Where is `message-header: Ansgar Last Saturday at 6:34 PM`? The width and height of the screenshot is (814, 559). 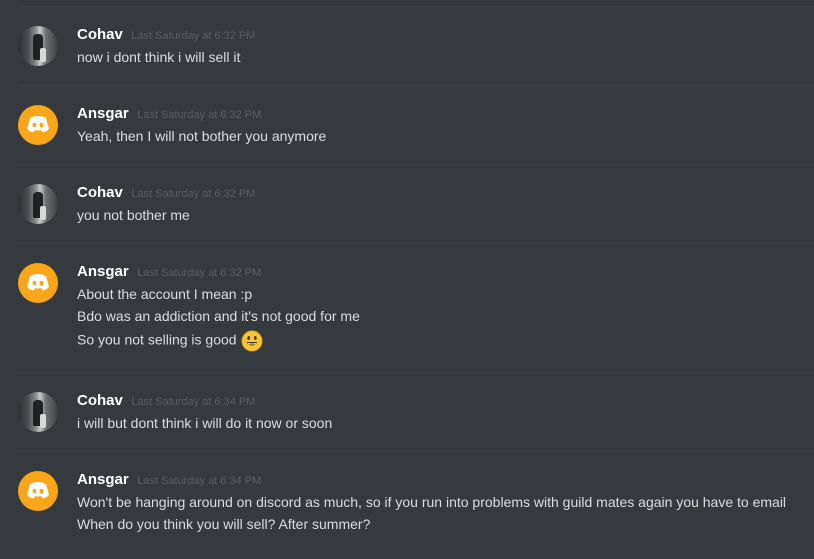
message-header: Ansgar Last Saturday at 6:34 PM is located at coordinates (169, 480).